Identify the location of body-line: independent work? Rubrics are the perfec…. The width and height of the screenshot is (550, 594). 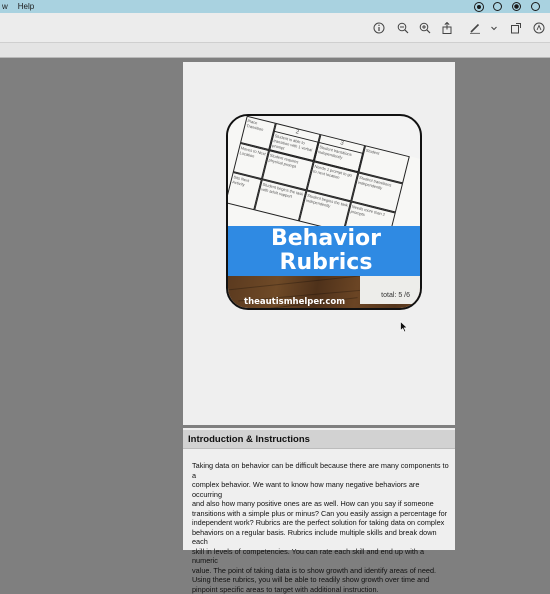
(321, 523).